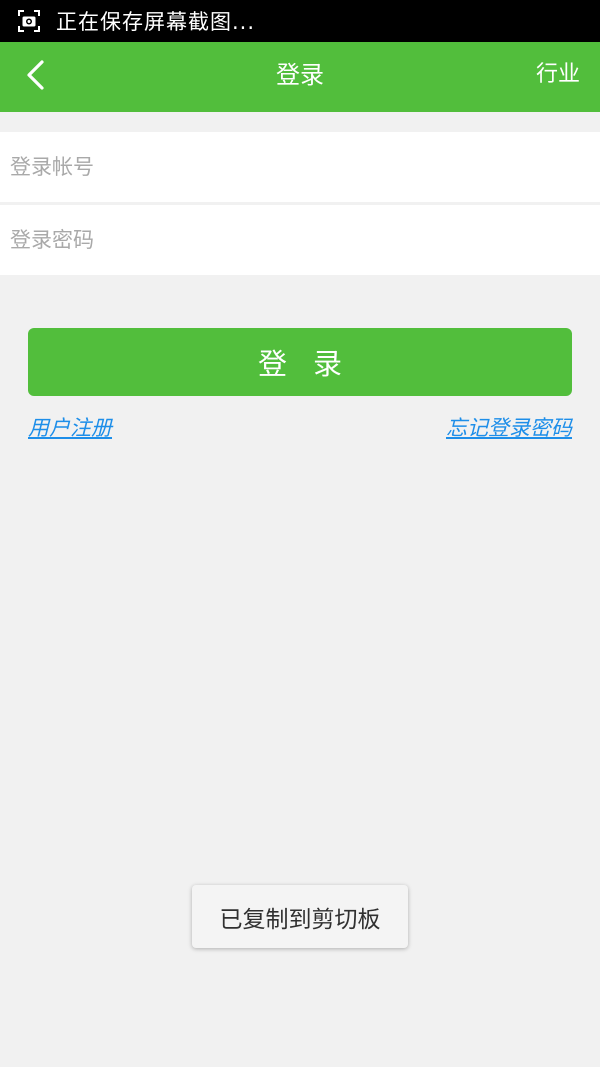  Describe the element at coordinates (29, 21) in the screenshot. I see `screenshot-icon` at that location.